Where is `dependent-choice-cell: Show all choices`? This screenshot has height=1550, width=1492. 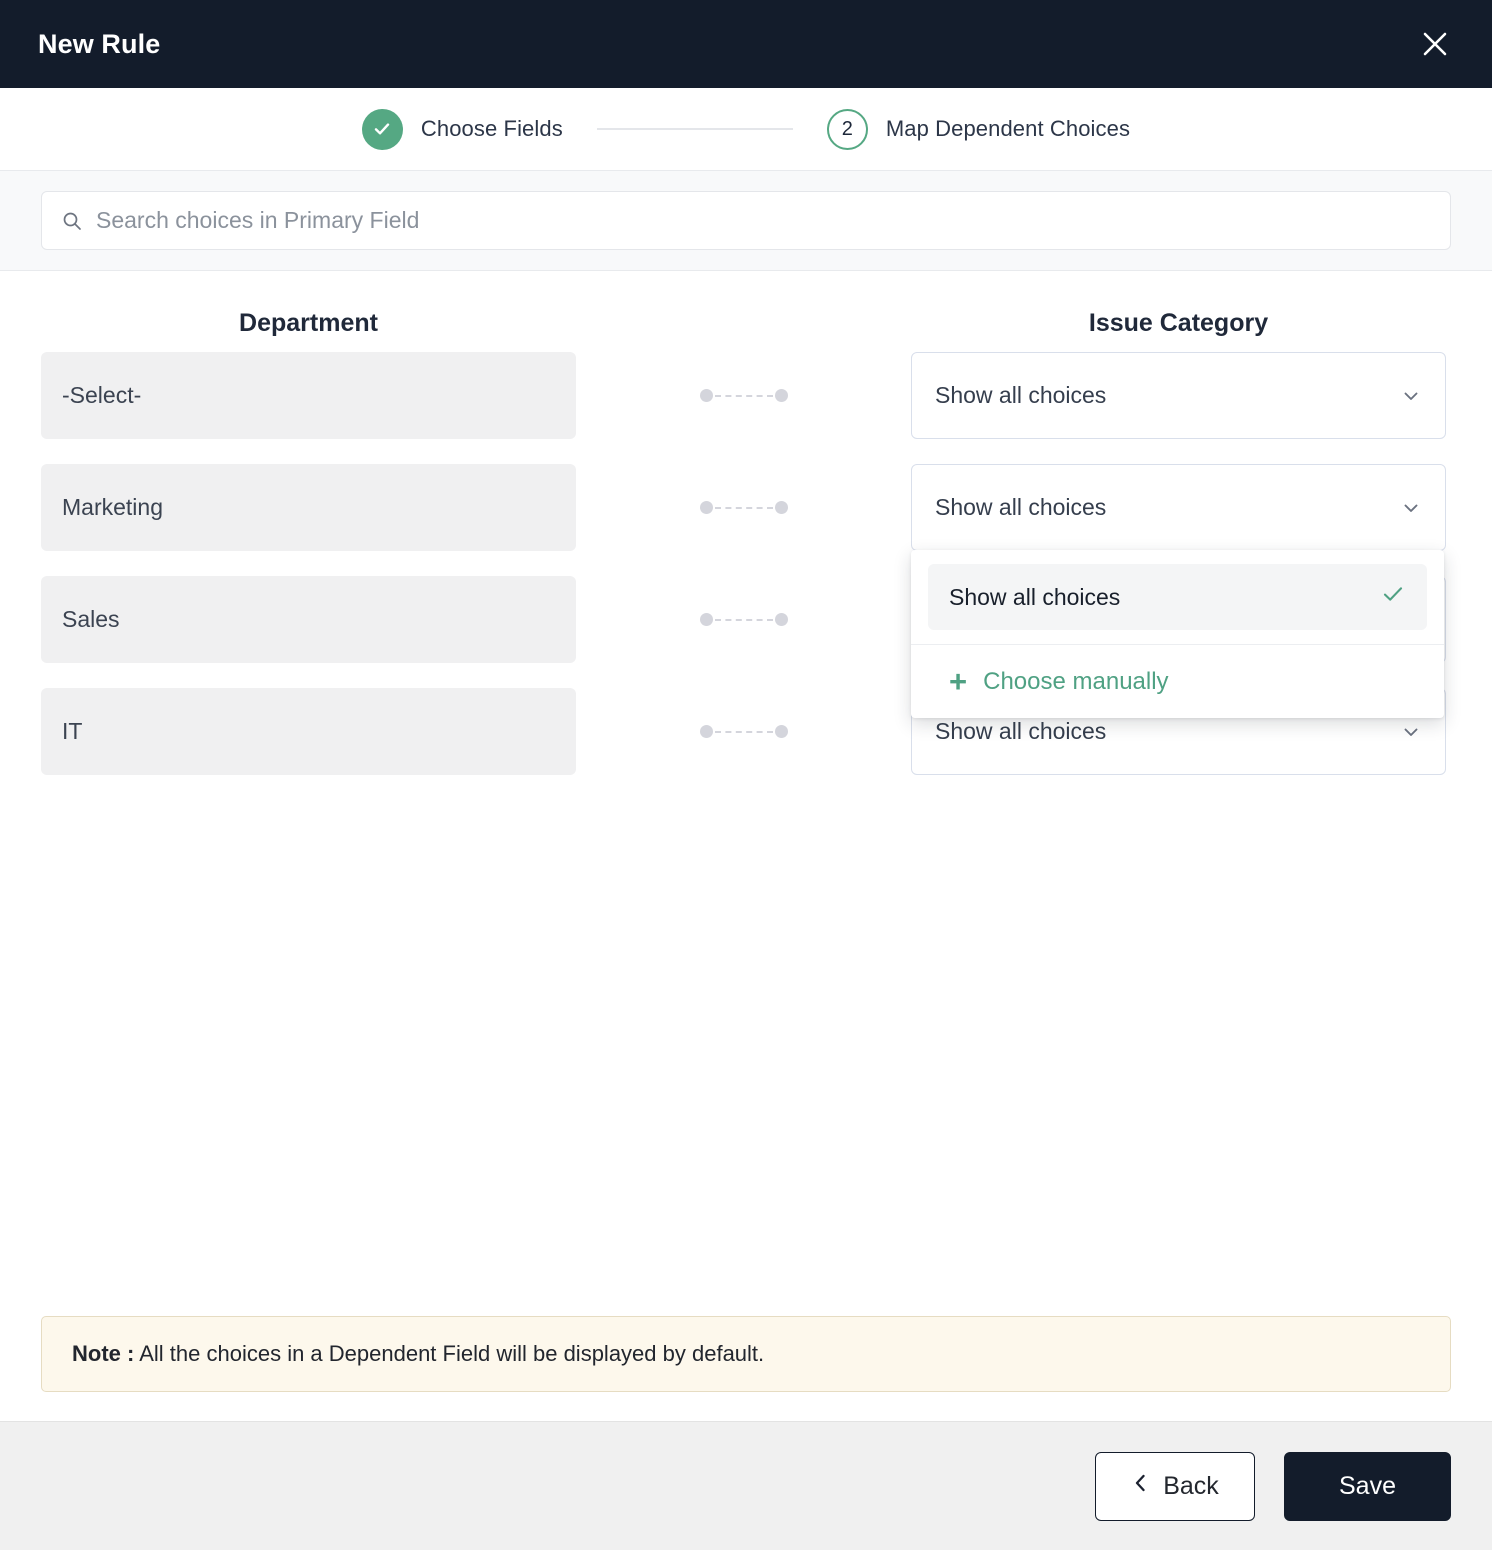
dependent-choice-cell: Show all choices is located at coordinates (1178, 395).